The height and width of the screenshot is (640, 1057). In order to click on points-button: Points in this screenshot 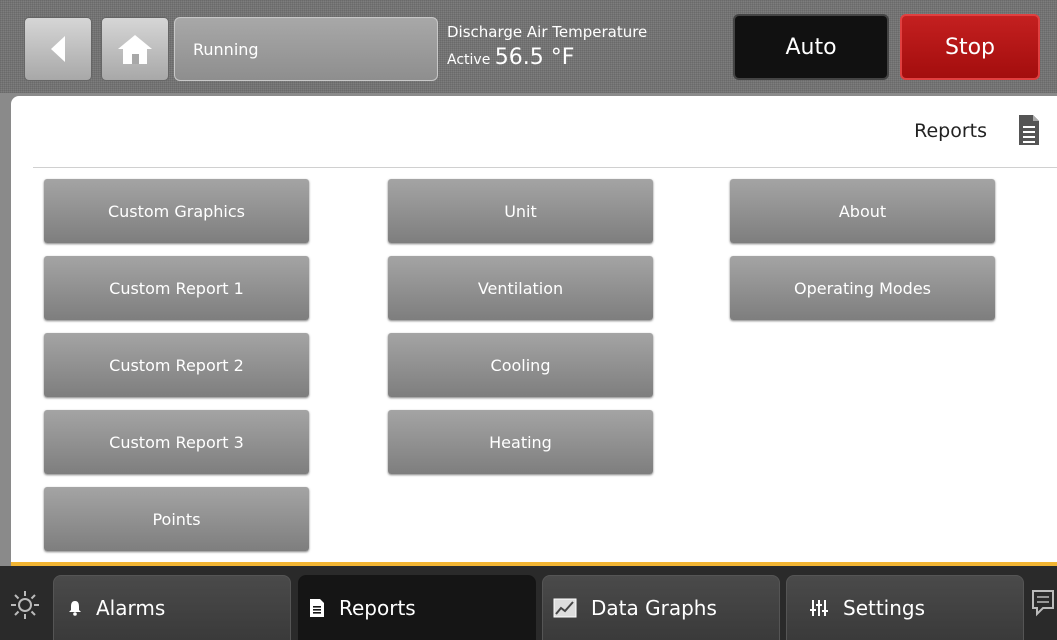, I will do `click(176, 519)`.